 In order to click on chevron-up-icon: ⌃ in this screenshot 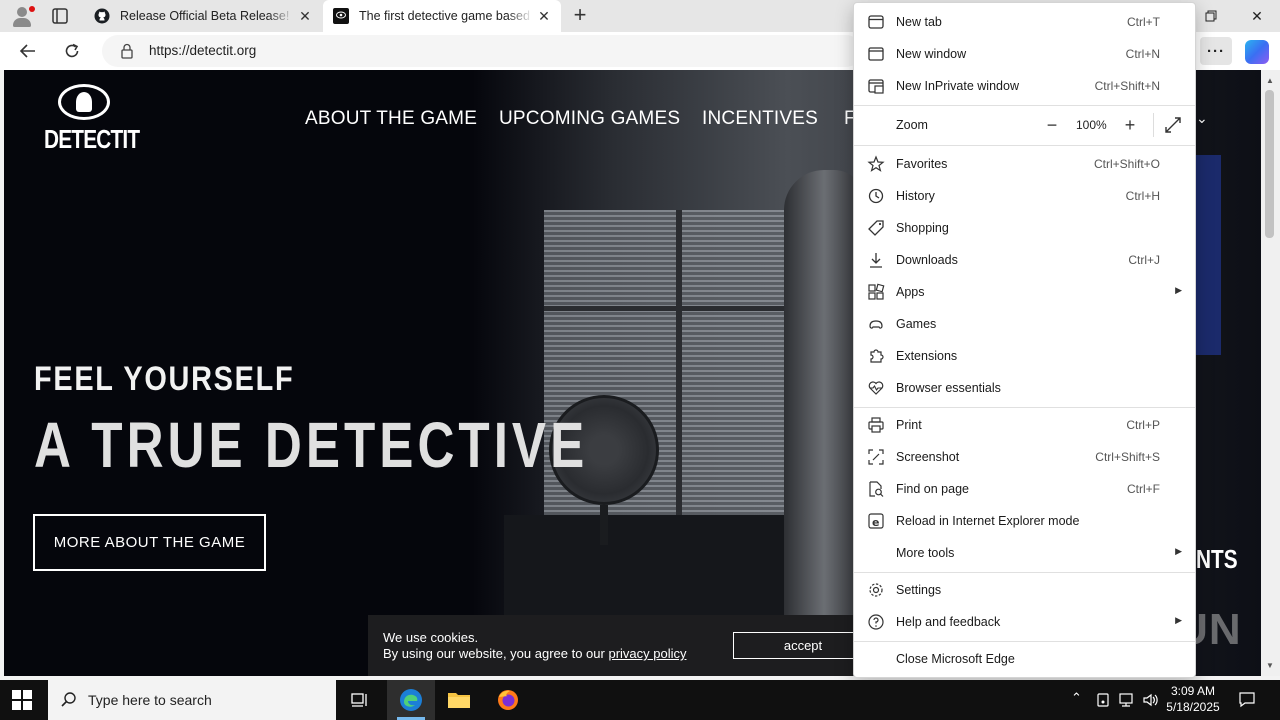, I will do `click(1076, 698)`.